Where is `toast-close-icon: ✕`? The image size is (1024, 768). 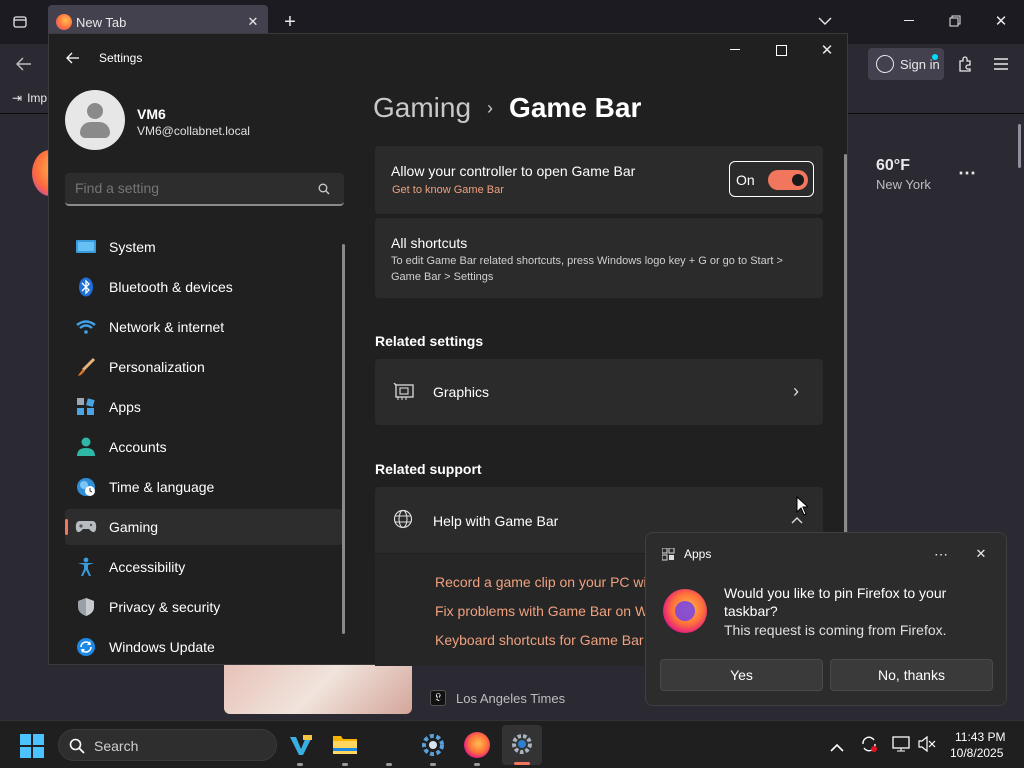 toast-close-icon: ✕ is located at coordinates (981, 554).